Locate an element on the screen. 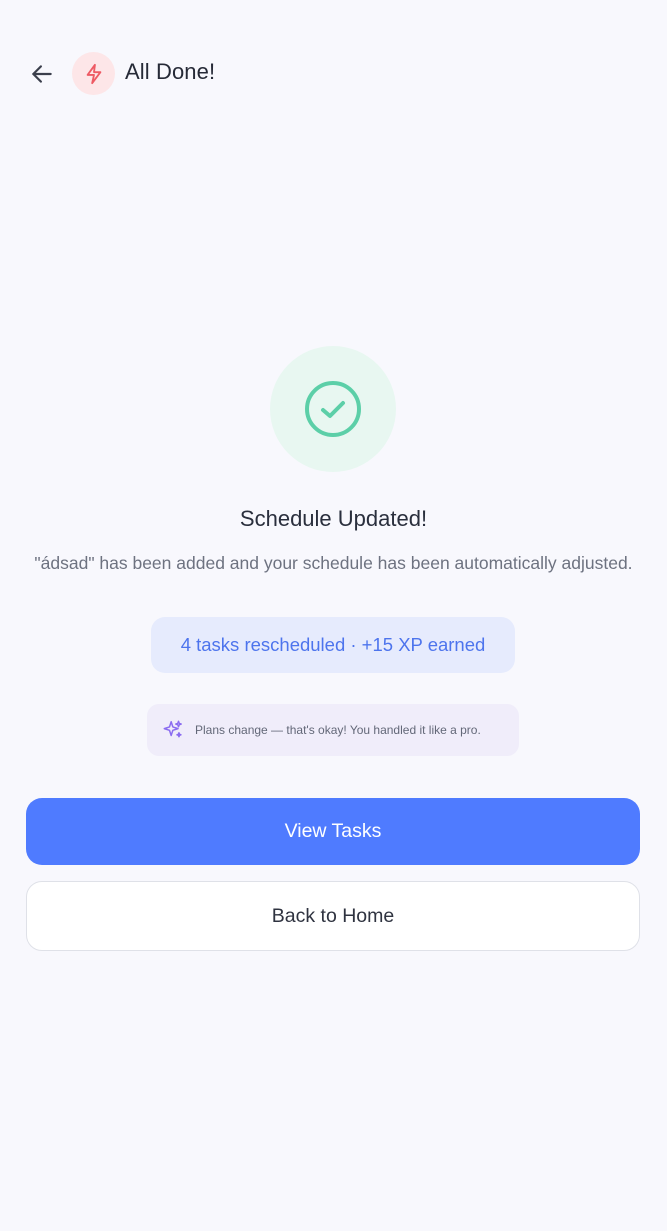  header-badge is located at coordinates (93, 73).